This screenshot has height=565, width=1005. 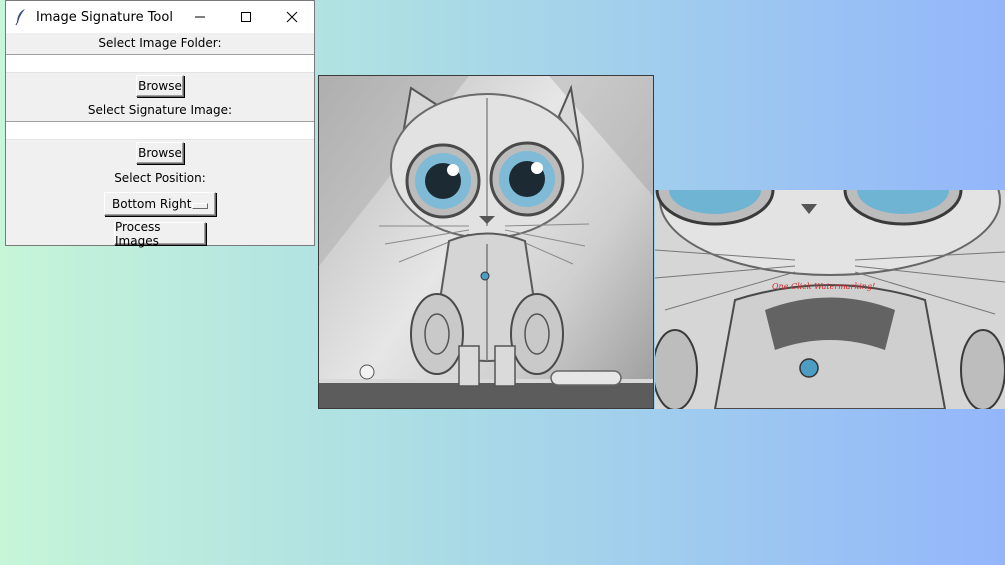 I want to click on watermark-text: One Click Watermarking!, so click(x=824, y=286).